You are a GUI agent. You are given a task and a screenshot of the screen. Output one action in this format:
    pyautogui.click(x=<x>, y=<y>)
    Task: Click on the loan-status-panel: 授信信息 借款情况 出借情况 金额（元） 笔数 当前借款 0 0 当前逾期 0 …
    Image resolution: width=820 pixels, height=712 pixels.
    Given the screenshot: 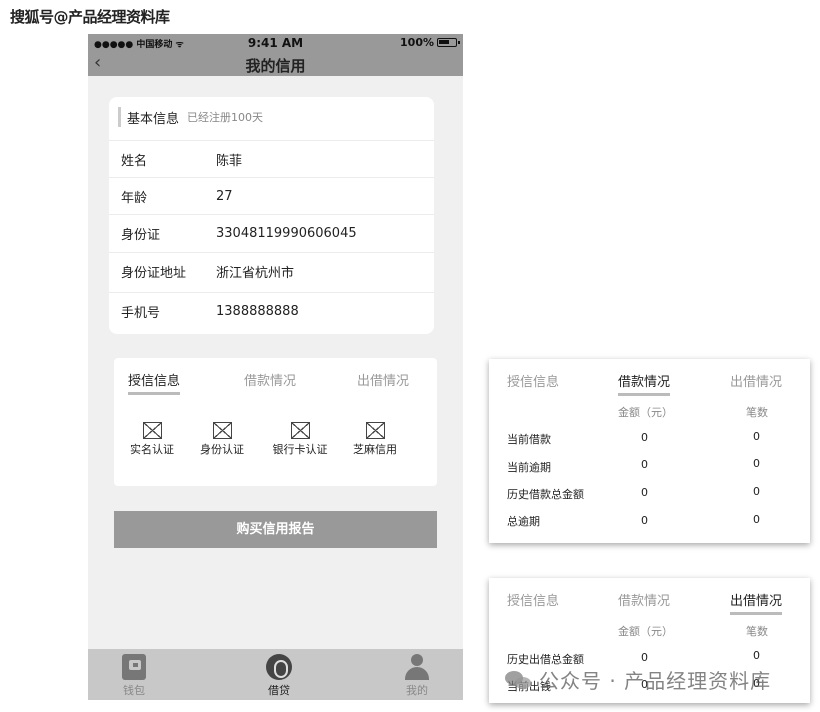 What is the action you would take?
    pyautogui.click(x=649, y=451)
    